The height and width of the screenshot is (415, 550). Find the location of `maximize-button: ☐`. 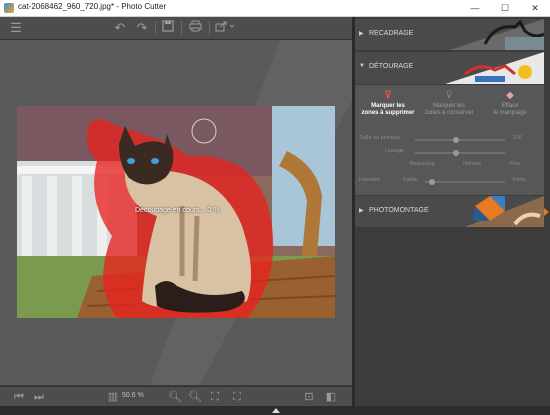

maximize-button: ☐ is located at coordinates (505, 8).